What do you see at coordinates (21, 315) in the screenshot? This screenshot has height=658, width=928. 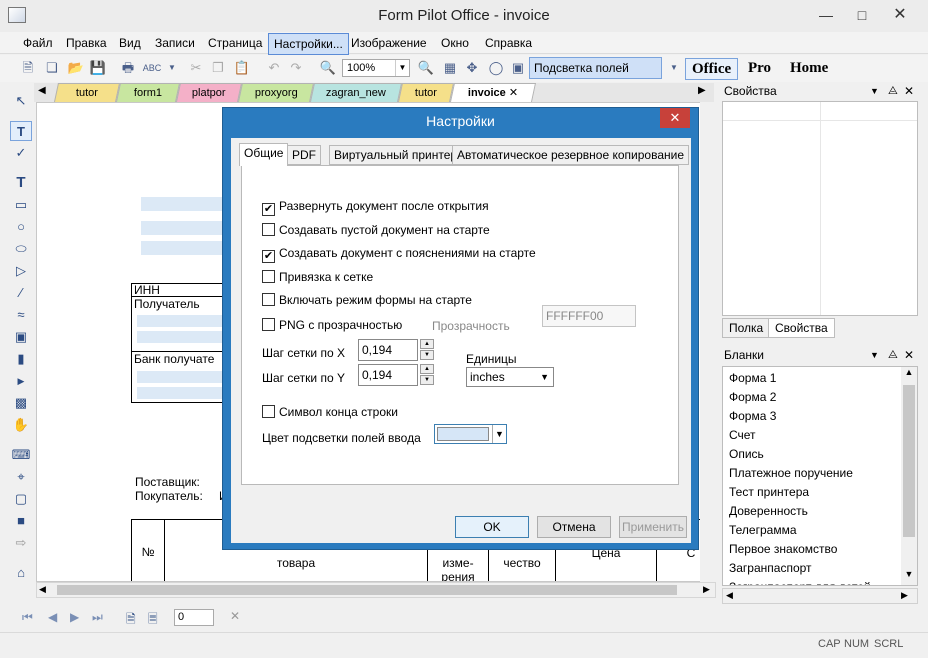 I see `wave-icon: ≈` at bounding box center [21, 315].